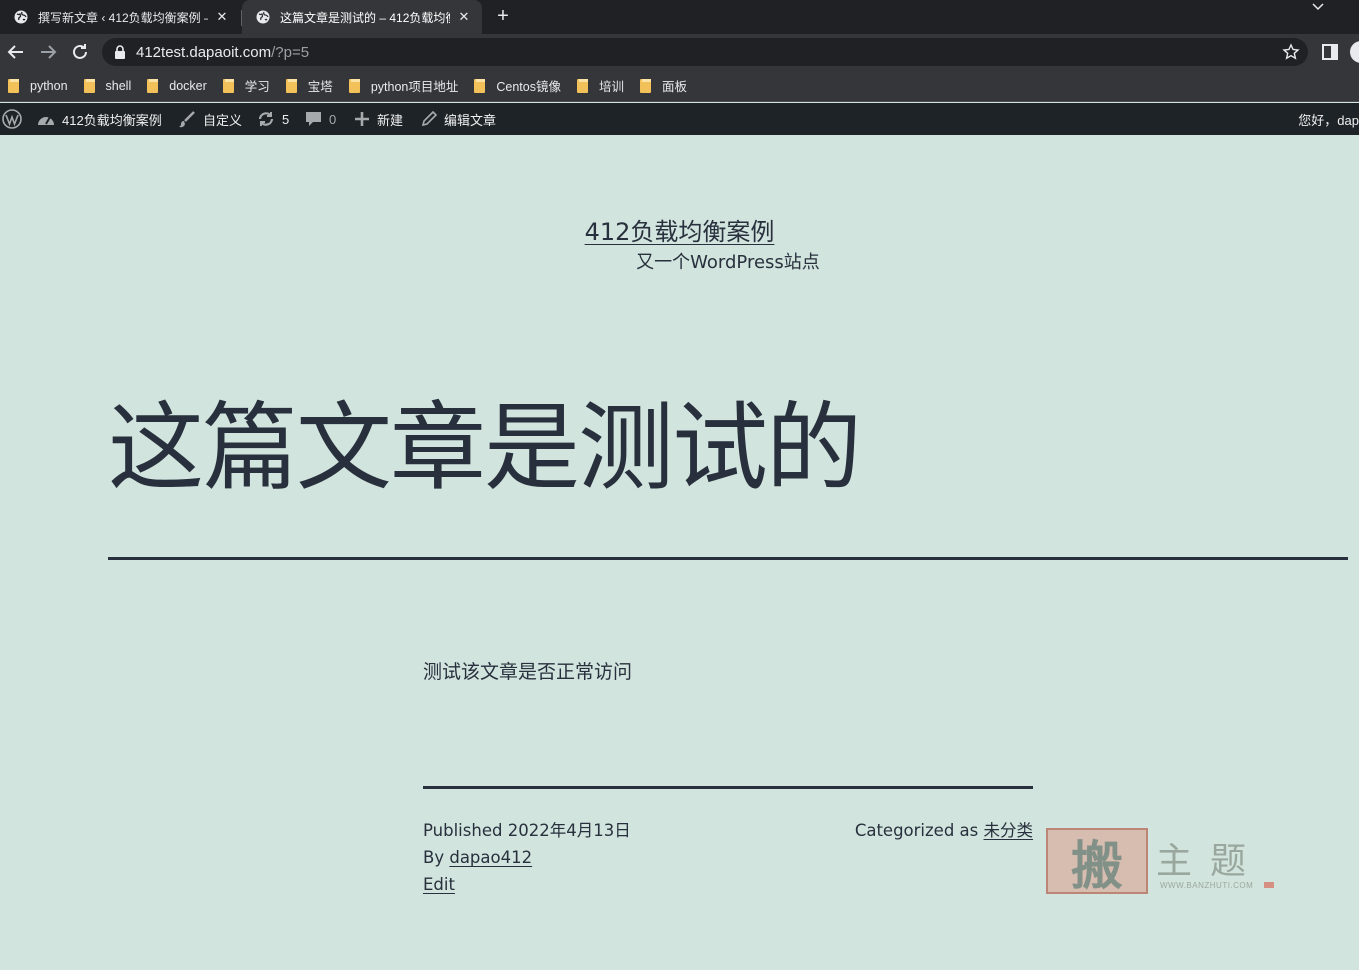 The height and width of the screenshot is (970, 1359). What do you see at coordinates (12, 119) in the screenshot?
I see `wordpress-logo-icon` at bounding box center [12, 119].